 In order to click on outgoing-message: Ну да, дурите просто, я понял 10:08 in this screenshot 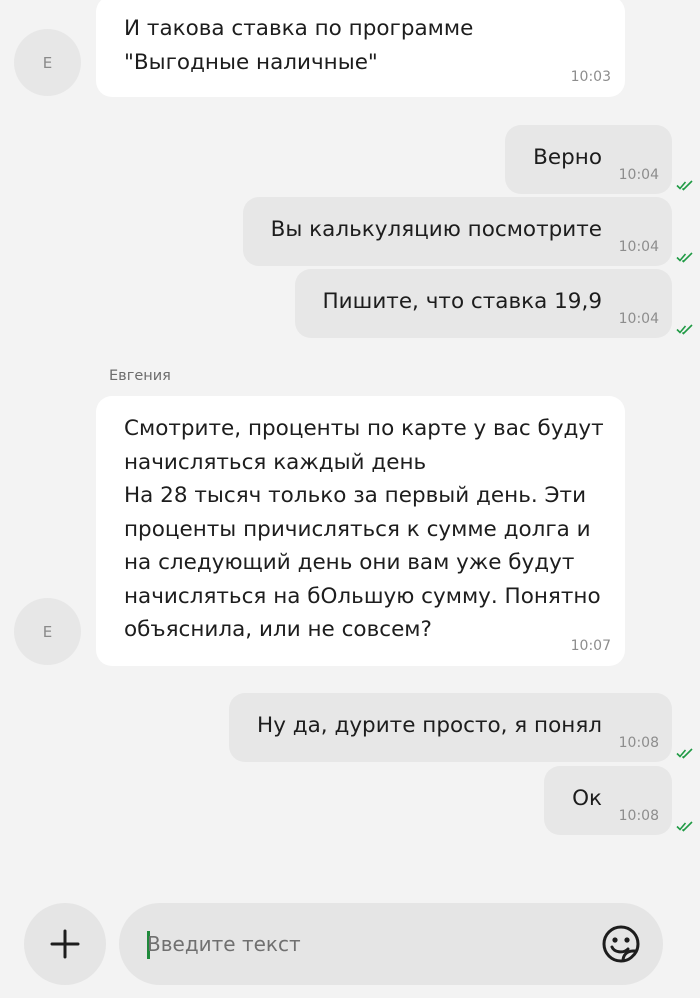, I will do `click(450, 727)`.